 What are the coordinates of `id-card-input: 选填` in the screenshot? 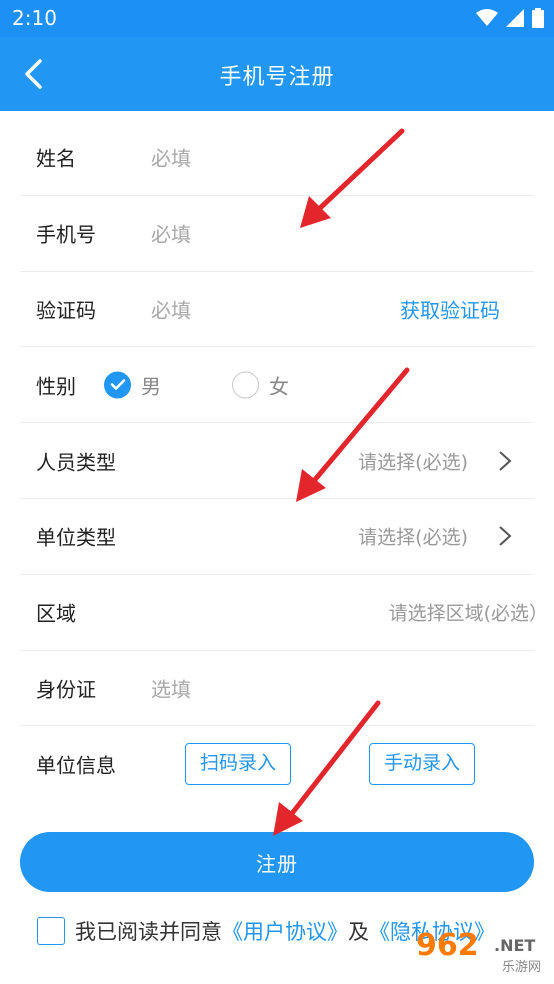 It's located at (171, 687).